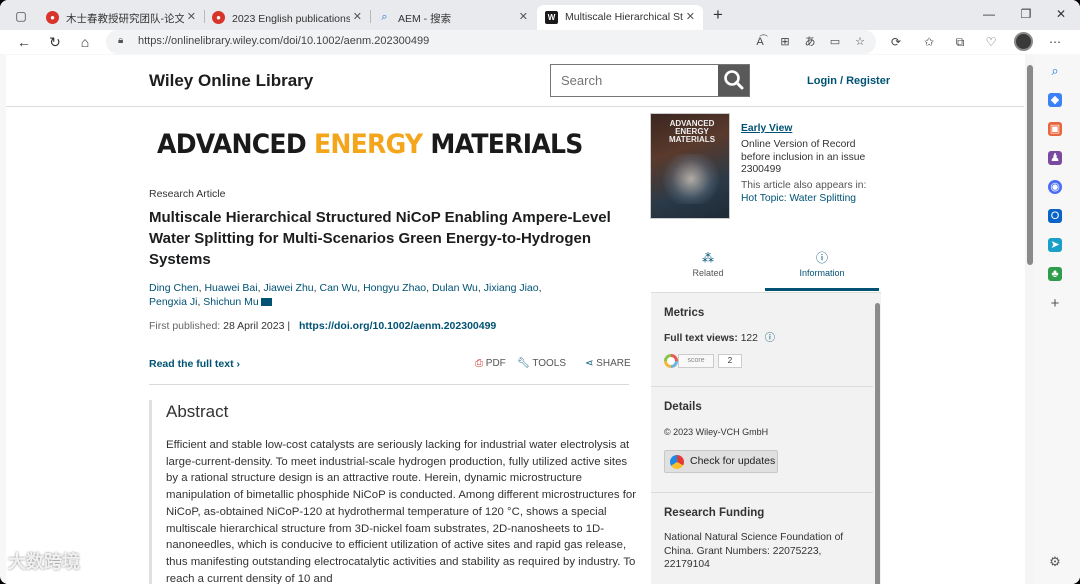  What do you see at coordinates (551, 17) in the screenshot?
I see `wiley-favicon-icon: W` at bounding box center [551, 17].